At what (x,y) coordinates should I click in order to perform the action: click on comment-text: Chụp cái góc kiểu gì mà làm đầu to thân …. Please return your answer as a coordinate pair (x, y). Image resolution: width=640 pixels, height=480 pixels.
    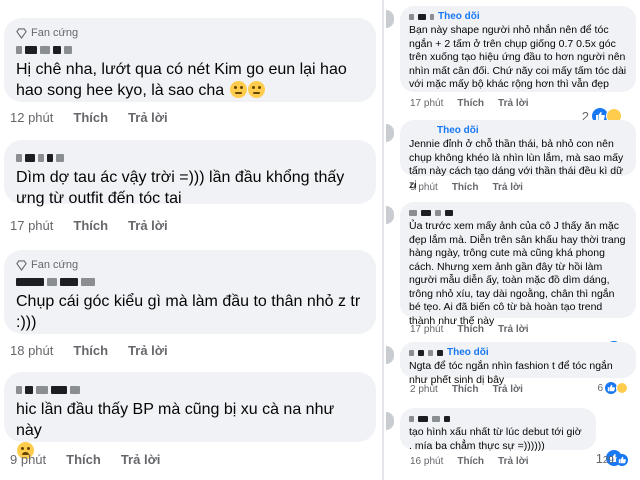
    Looking at the image, I should click on (188, 312).